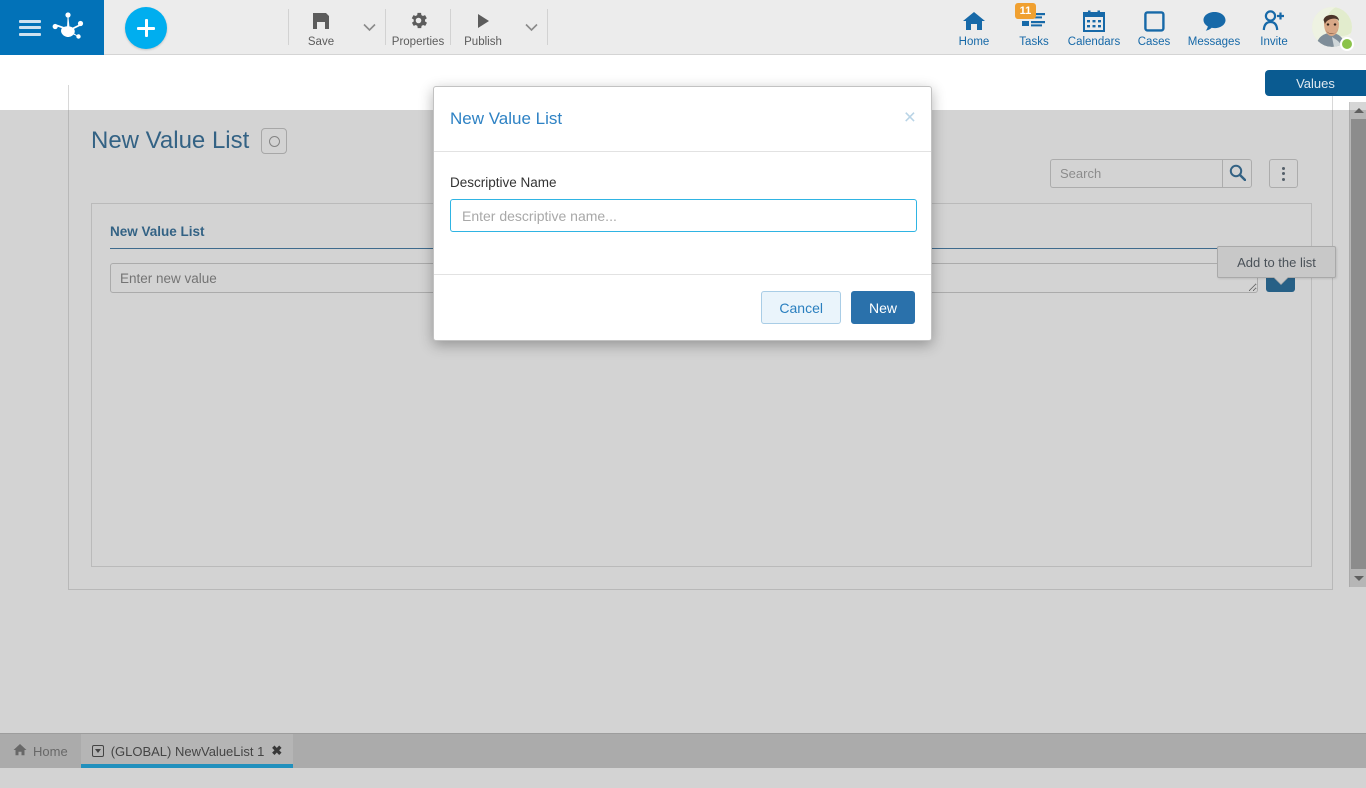 This screenshot has width=1366, height=788. I want to click on tab-values: Values, so click(1315, 83).